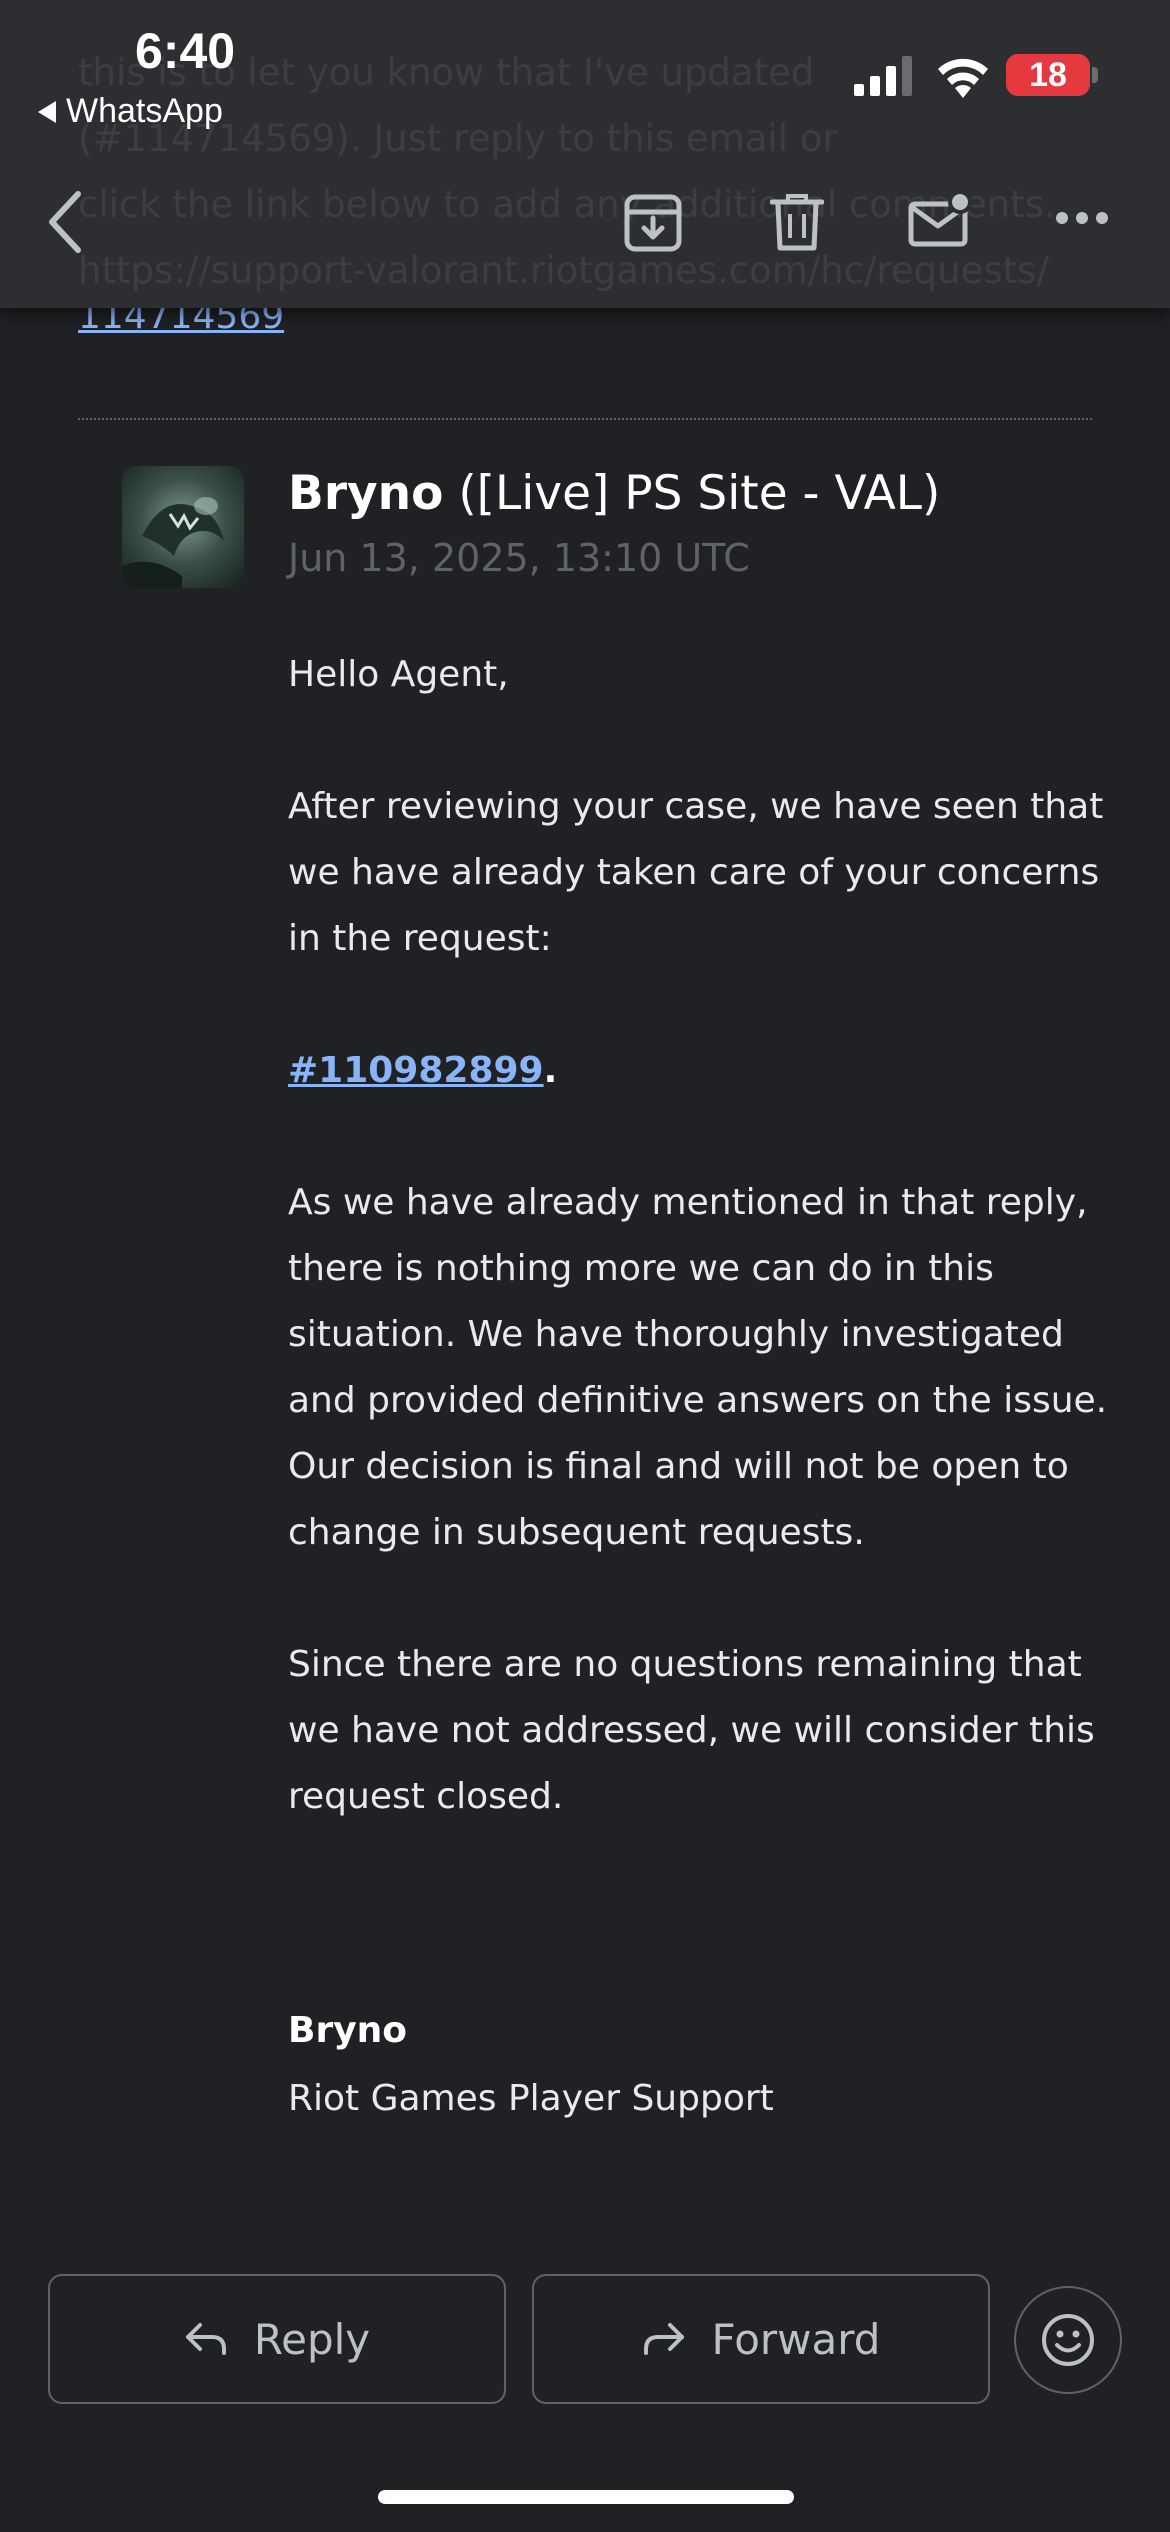  What do you see at coordinates (550, 1070) in the screenshot?
I see `request-suffix: .` at bounding box center [550, 1070].